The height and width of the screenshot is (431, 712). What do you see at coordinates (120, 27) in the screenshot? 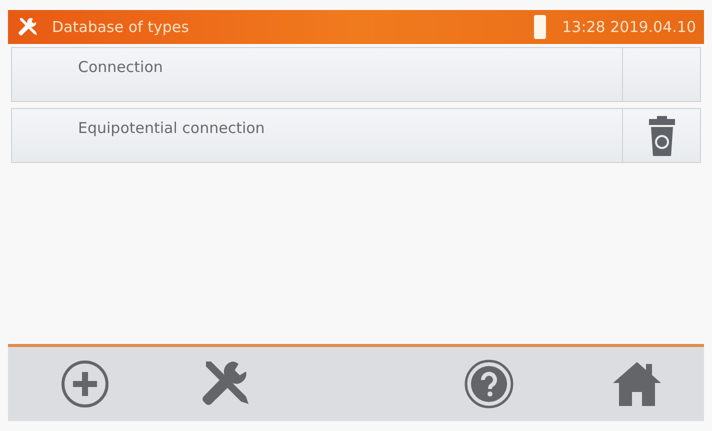
I see `window-title: Database of types` at bounding box center [120, 27].